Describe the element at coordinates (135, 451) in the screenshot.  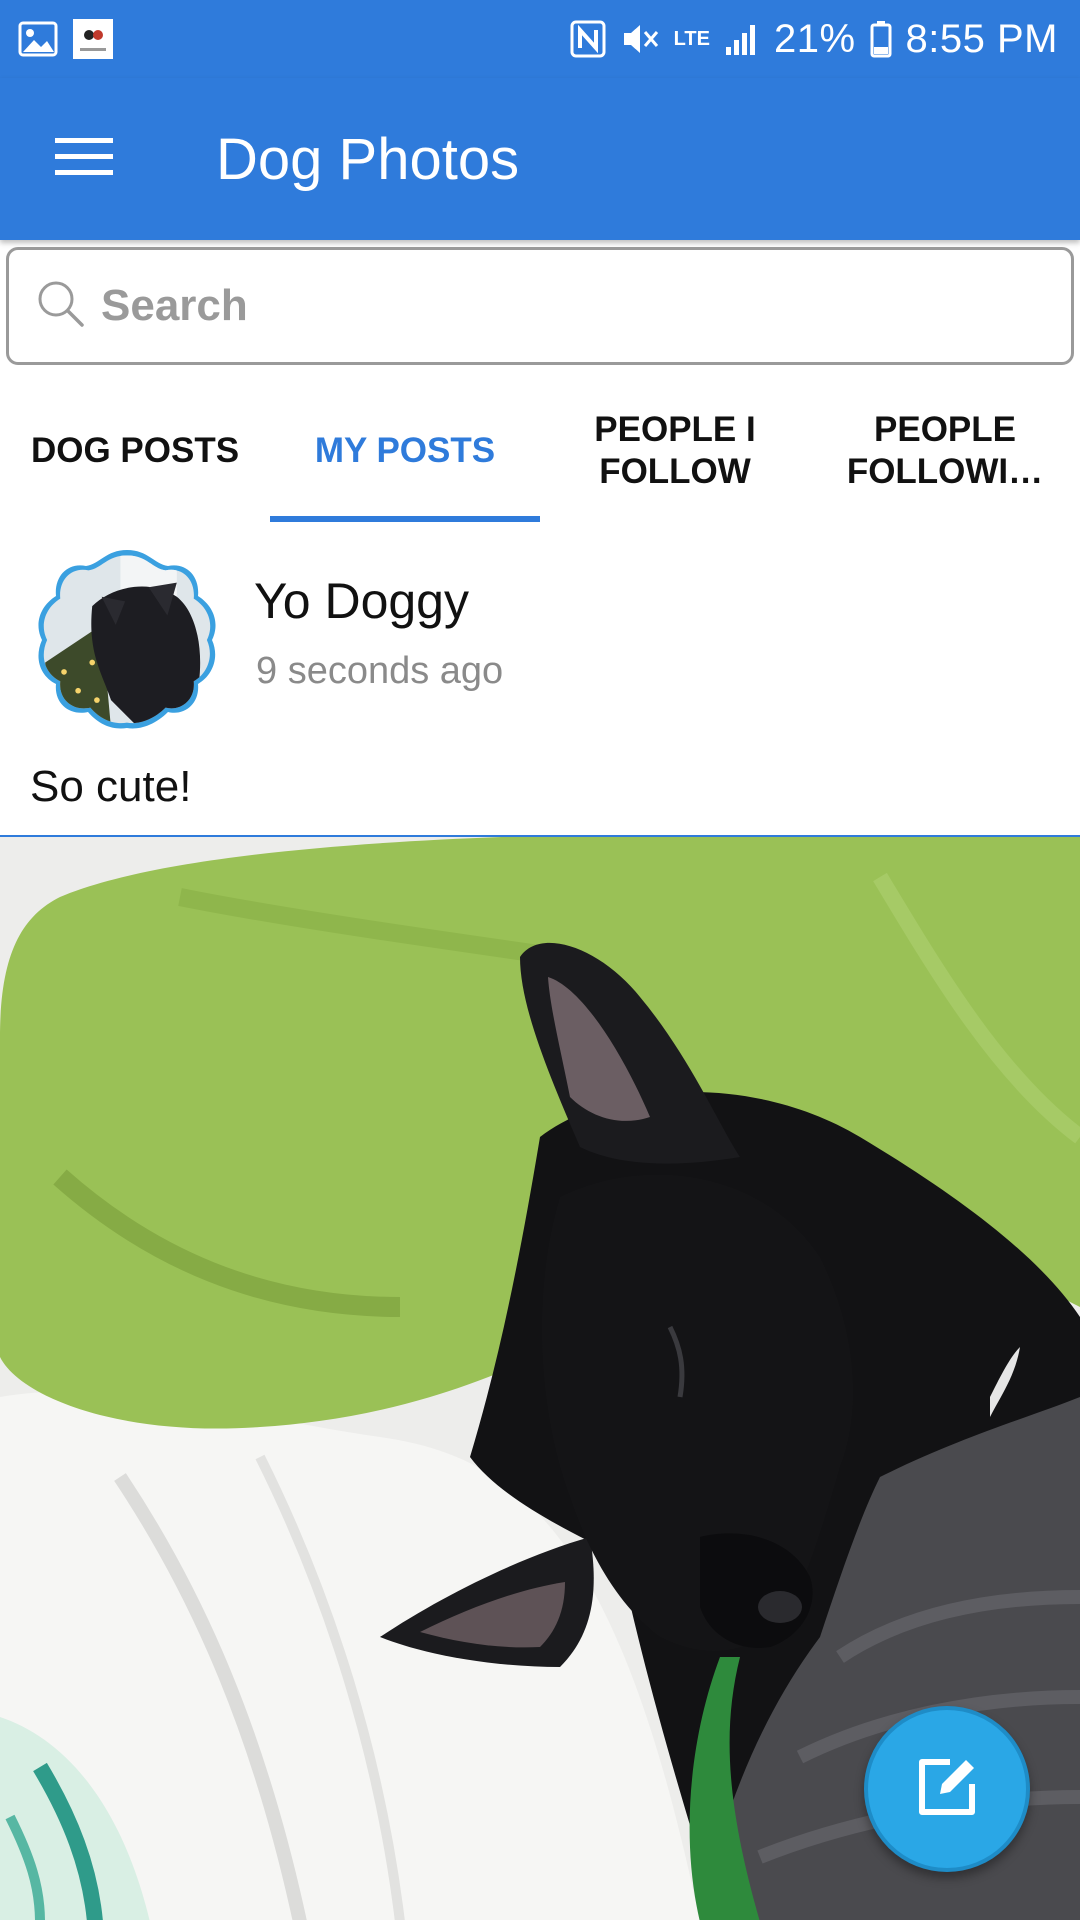
I see `tab-dog-posts: DOG POSTS` at that location.